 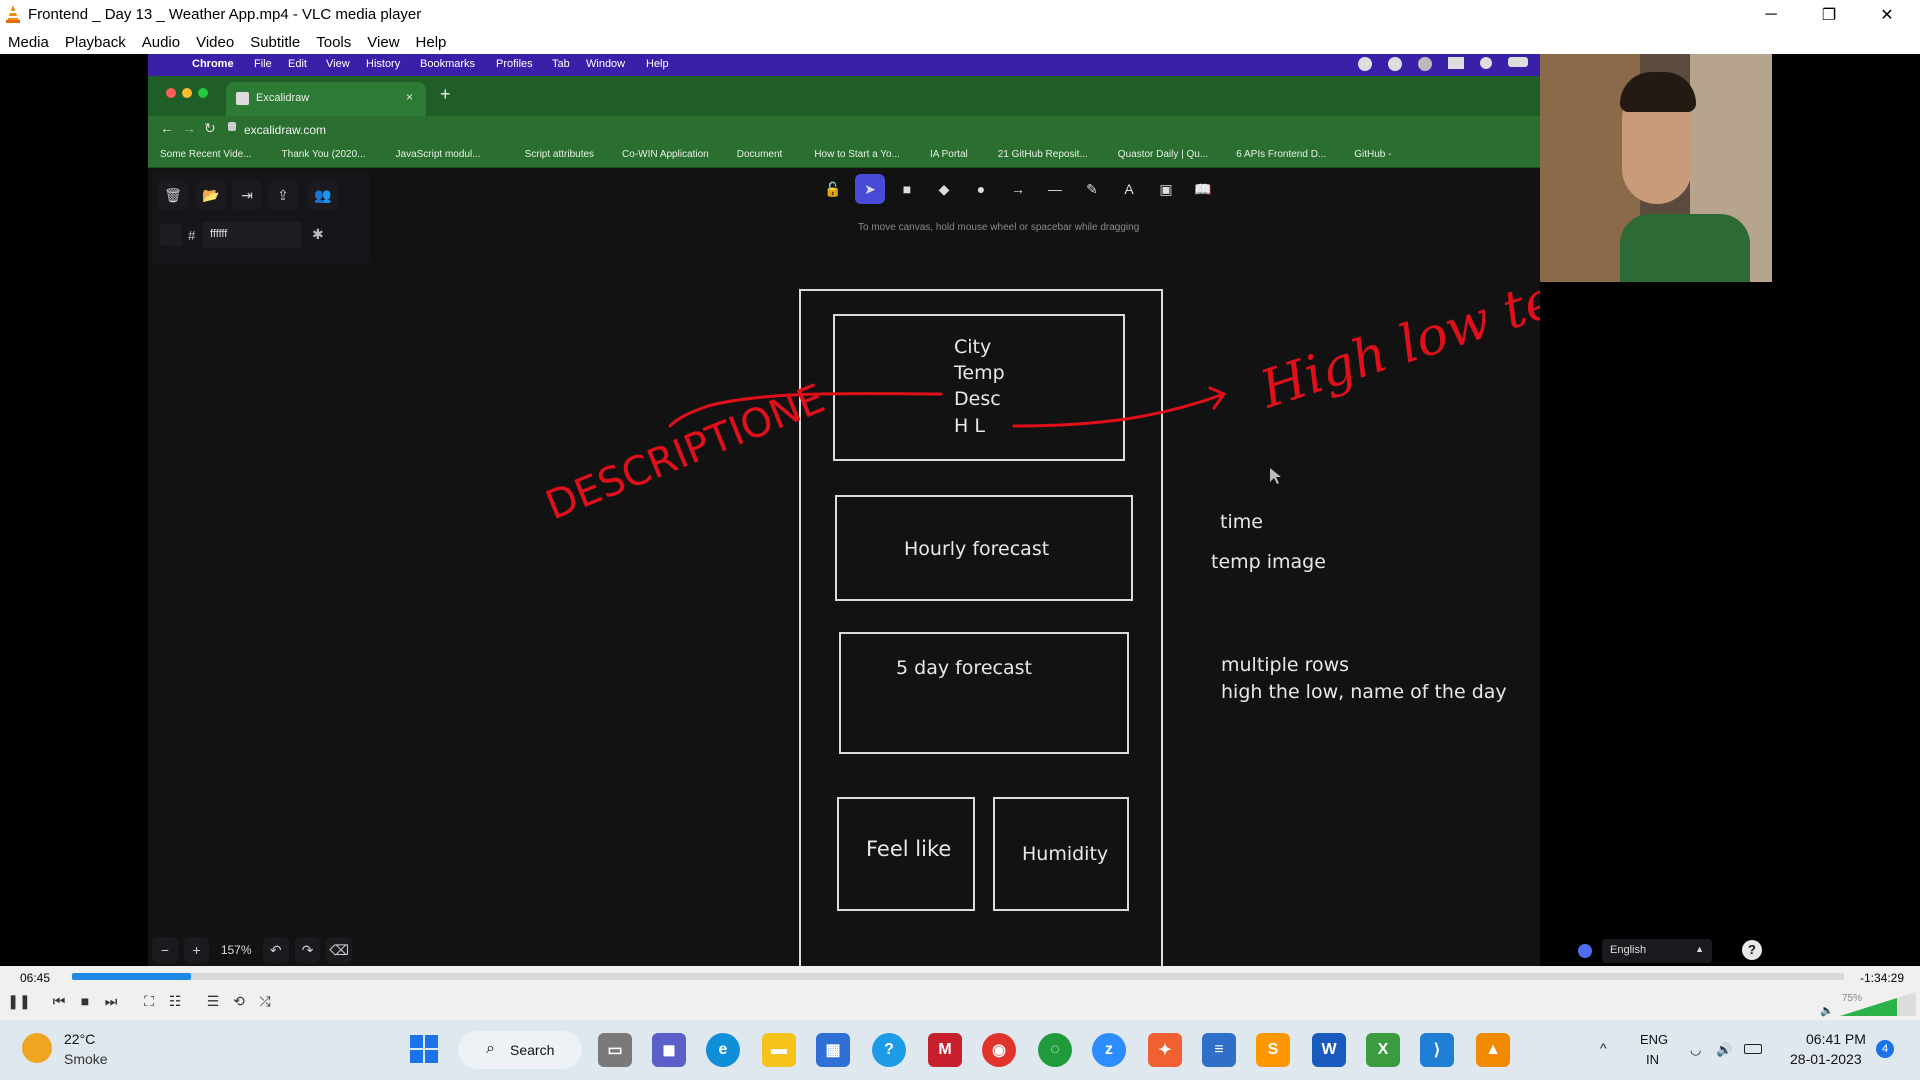 What do you see at coordinates (239, 1001) in the screenshot?
I see `loop-icon: ⟲` at bounding box center [239, 1001].